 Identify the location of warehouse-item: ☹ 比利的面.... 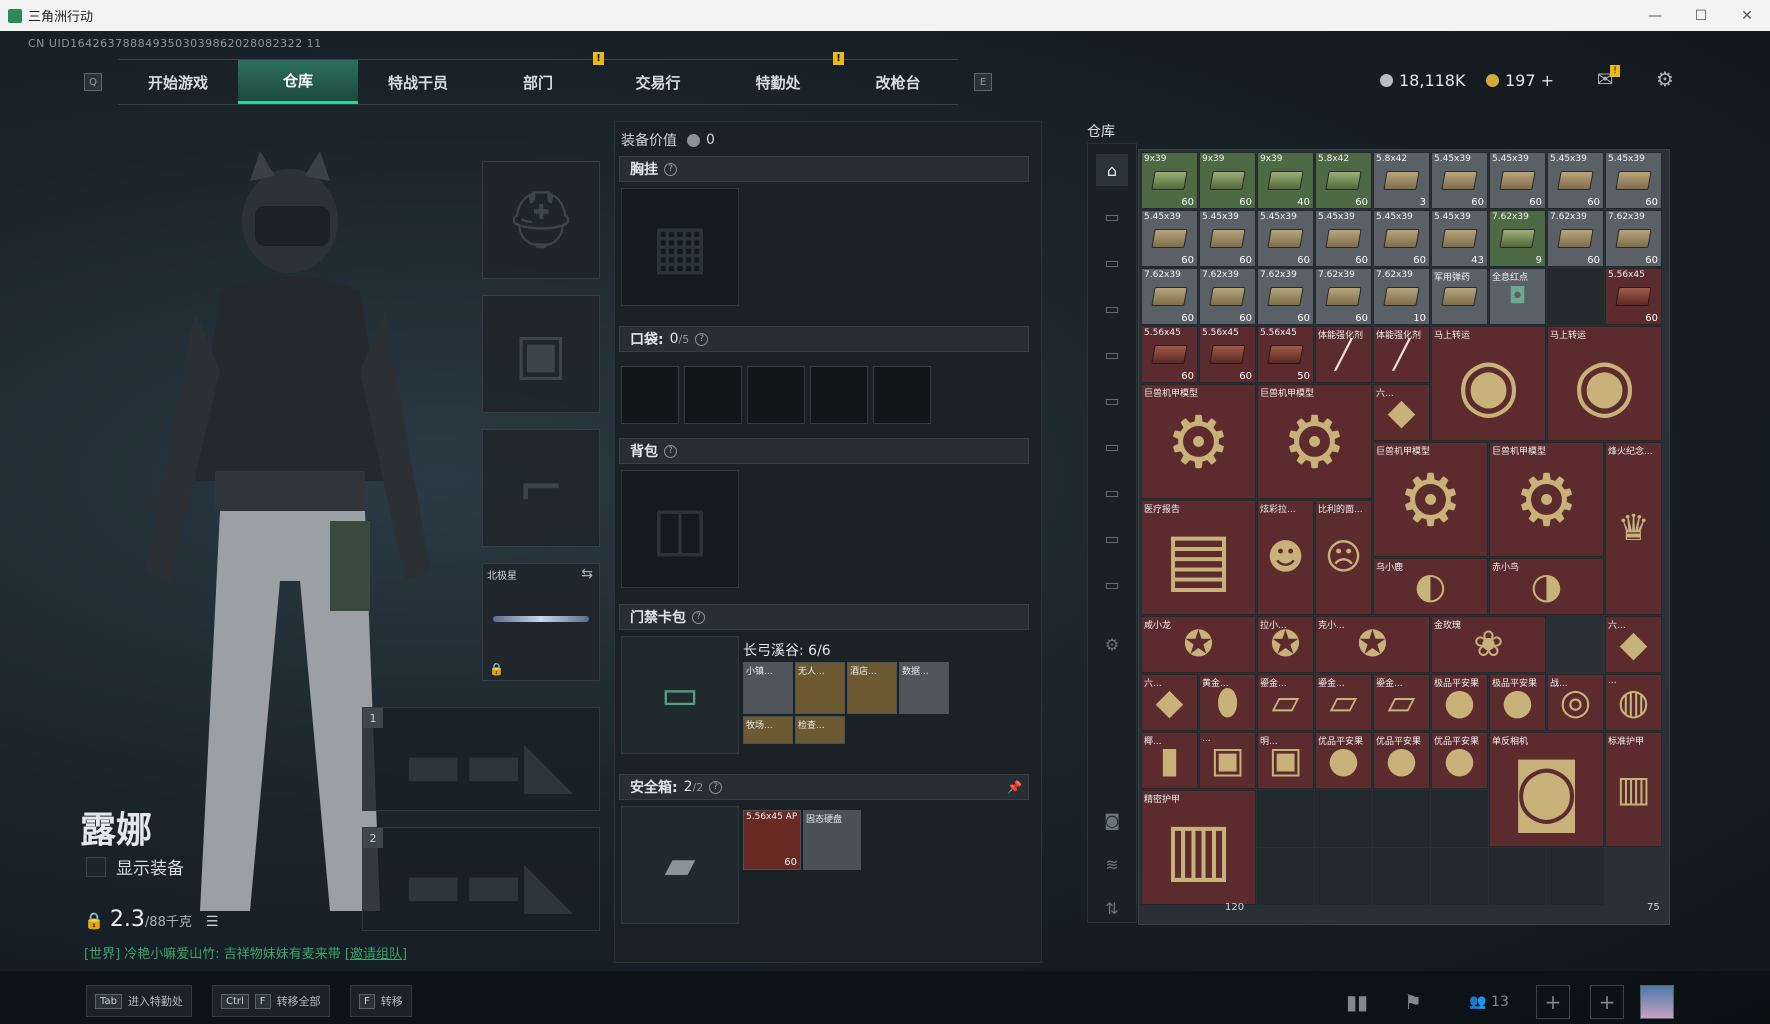
(1343, 557).